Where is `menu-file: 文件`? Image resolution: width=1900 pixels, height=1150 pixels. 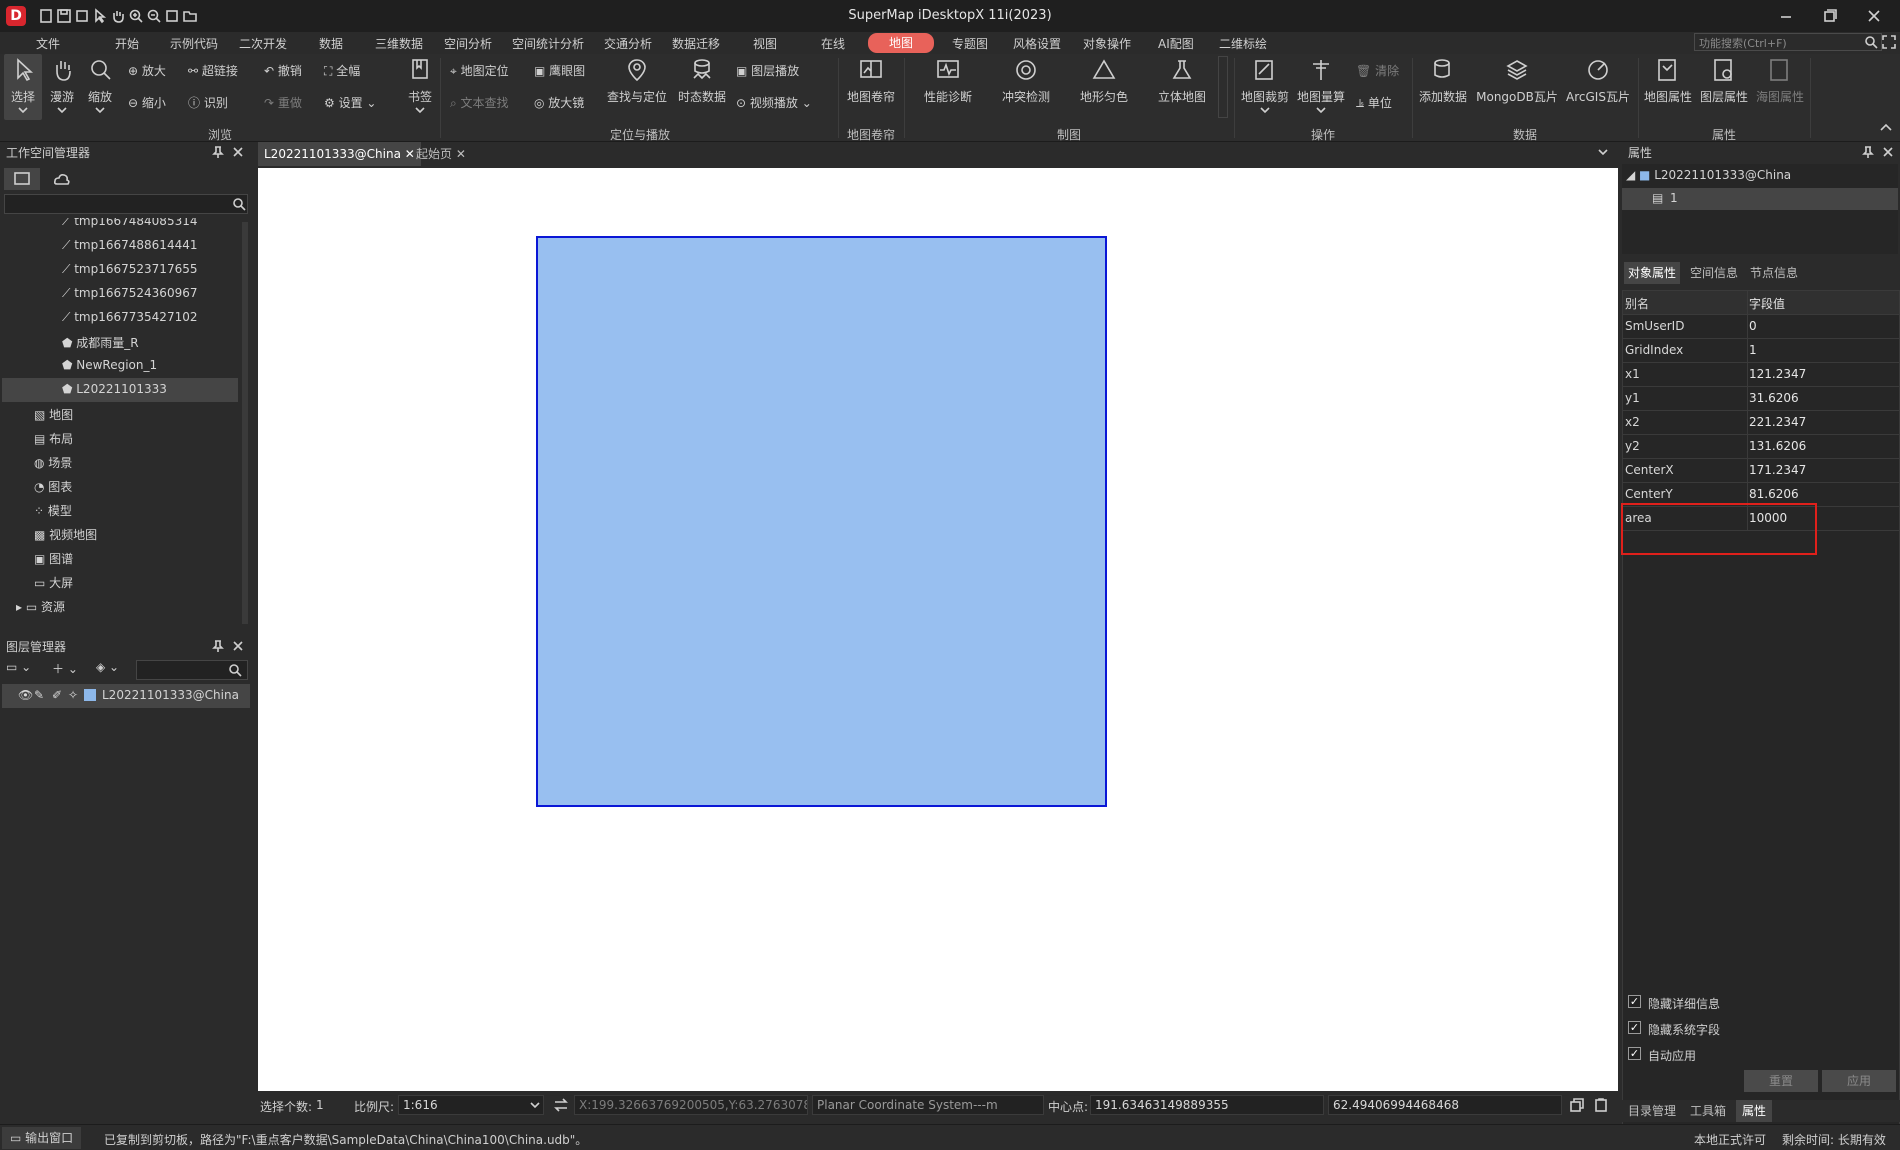
menu-file: 文件 is located at coordinates (48, 43).